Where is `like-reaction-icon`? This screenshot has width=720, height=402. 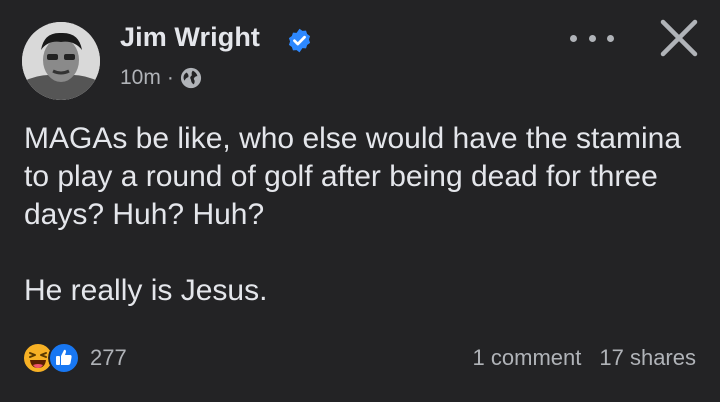
like-reaction-icon is located at coordinates (64, 358).